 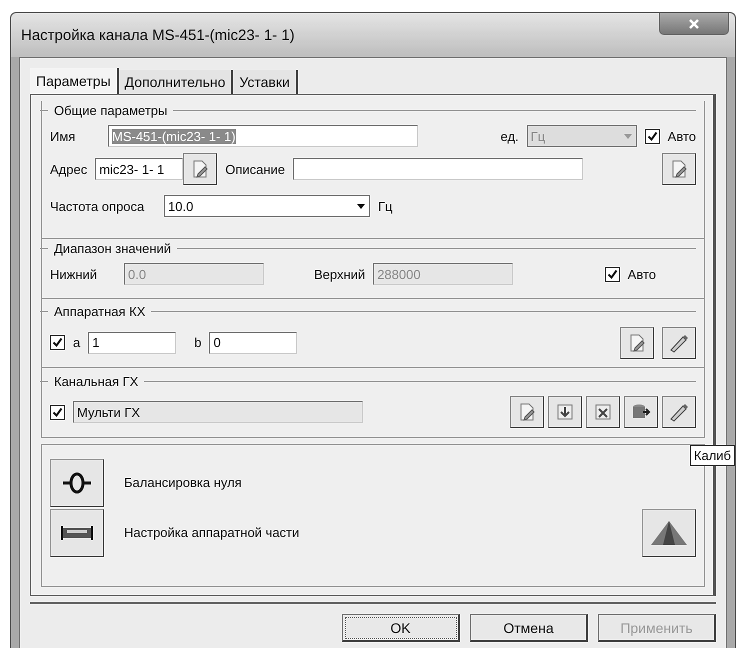 I want to click on close-icon, so click(x=694, y=24).